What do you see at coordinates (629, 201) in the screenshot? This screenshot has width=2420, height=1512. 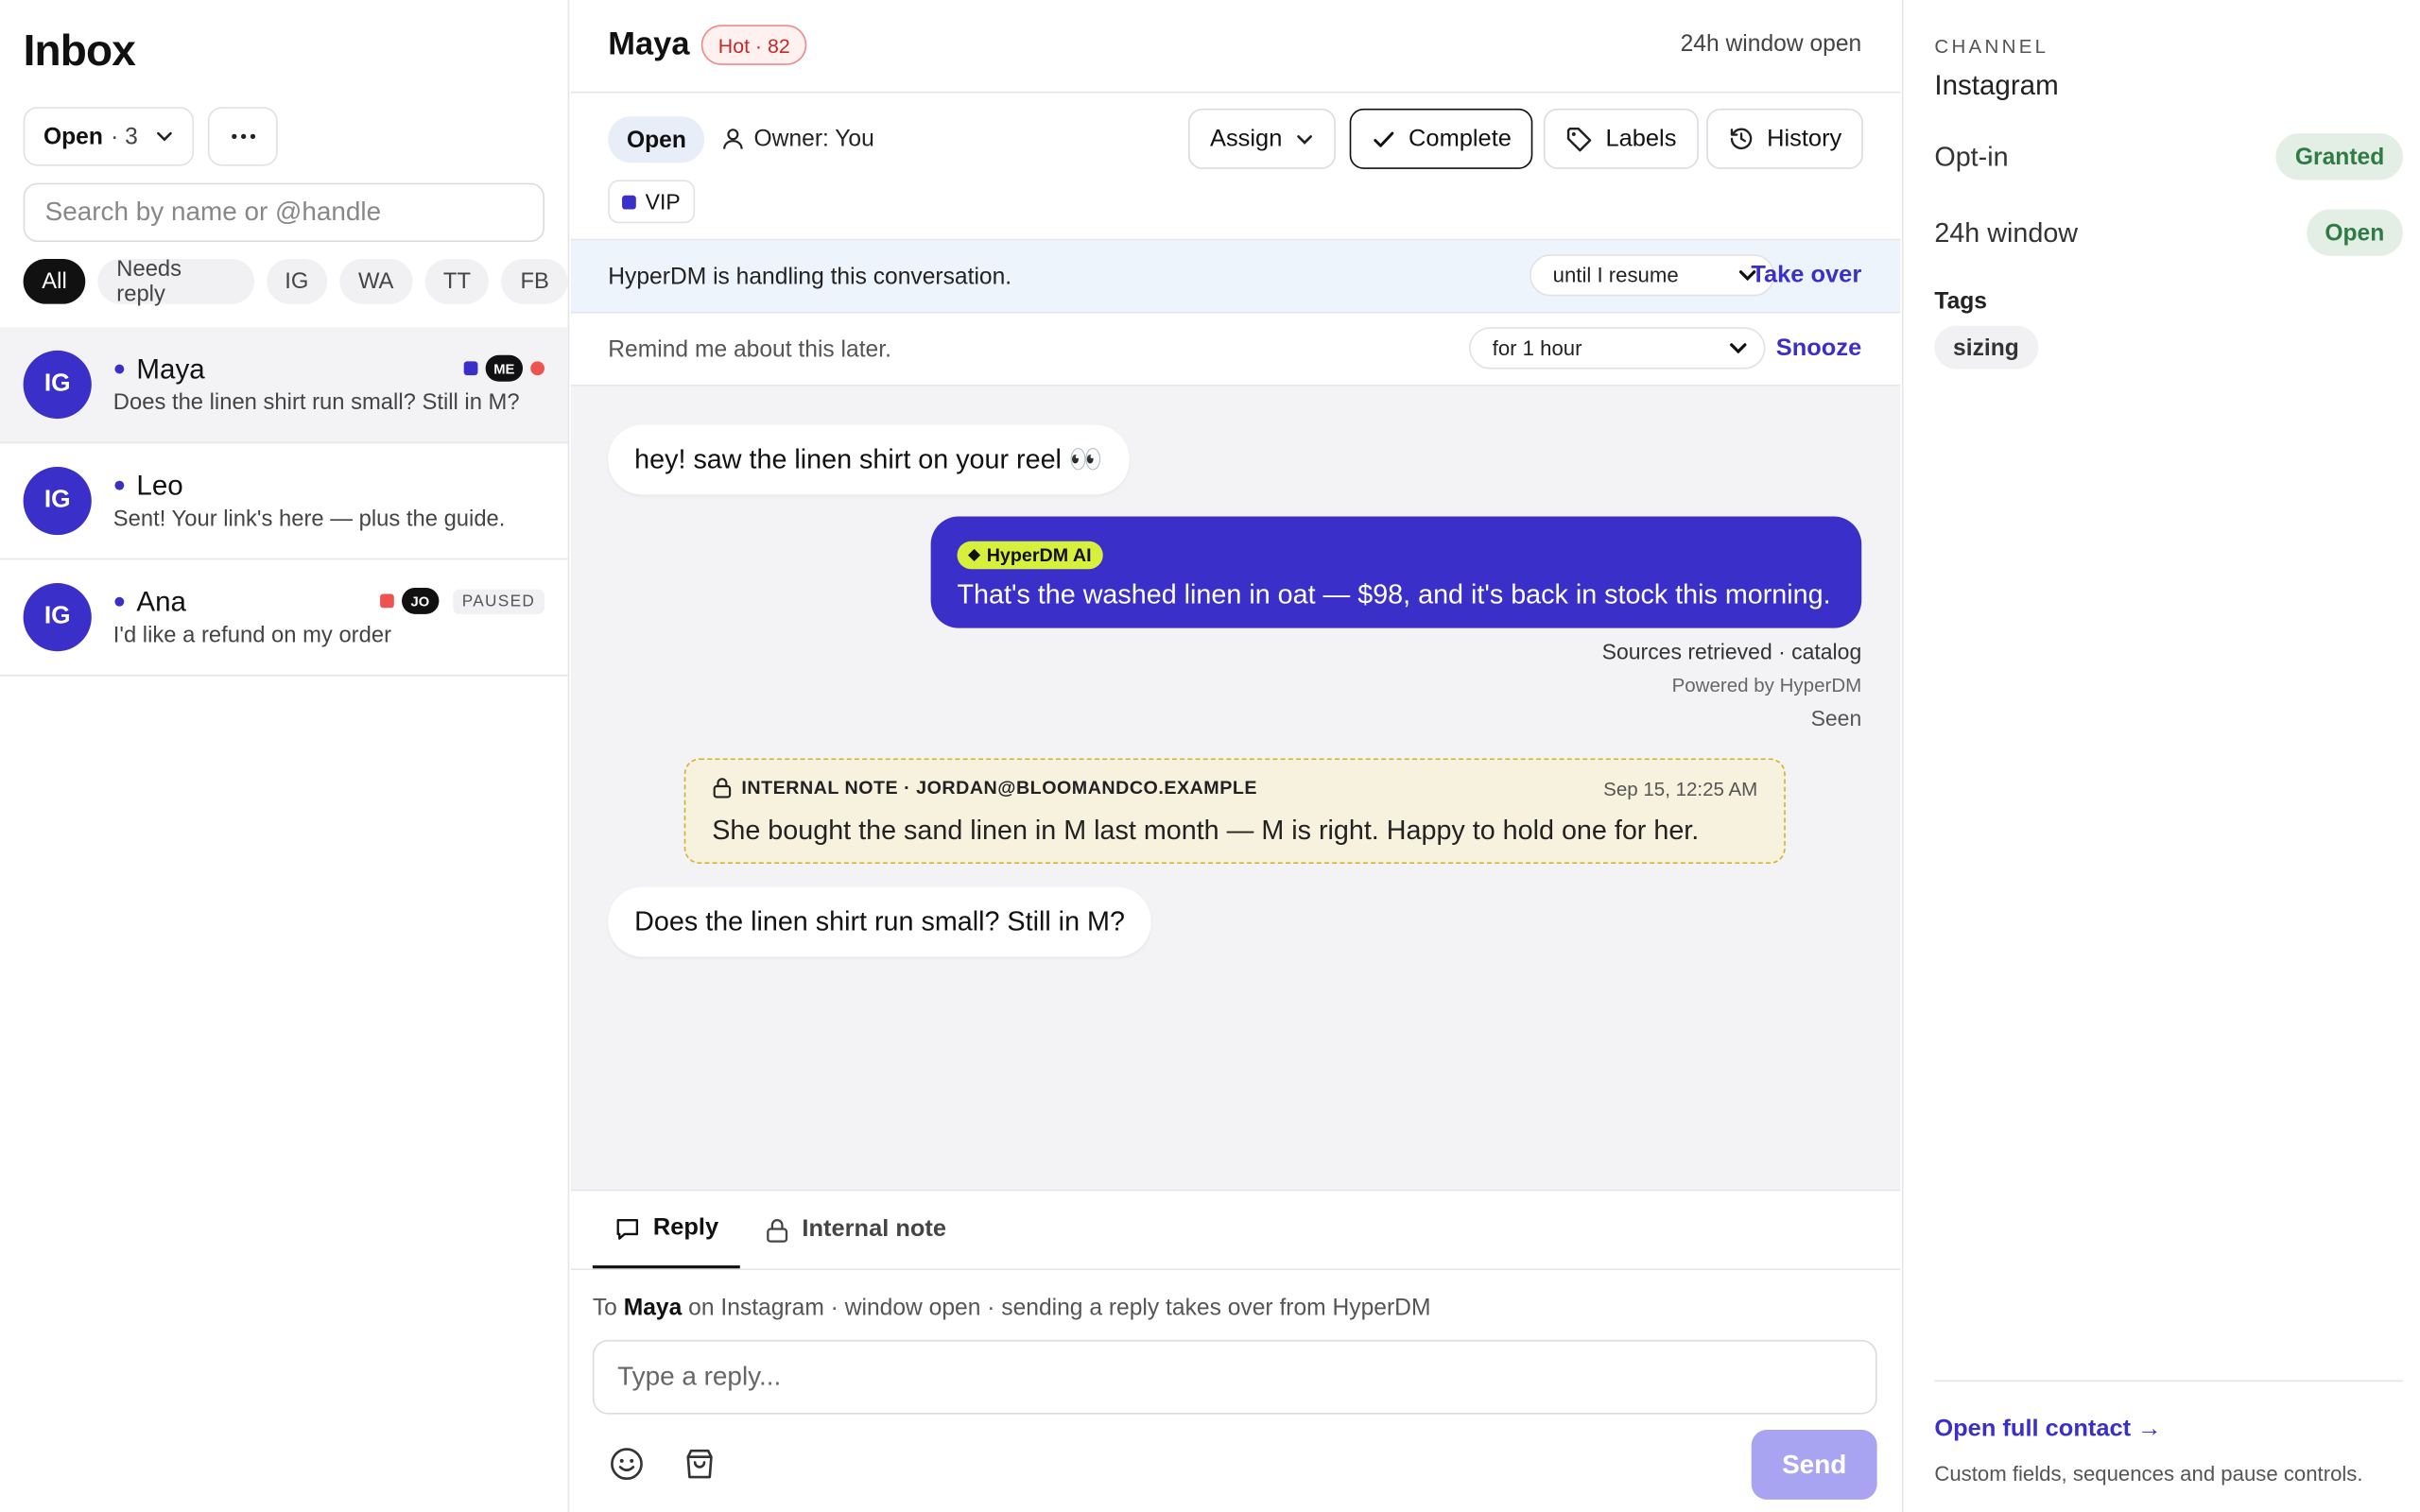 I see `label-square` at bounding box center [629, 201].